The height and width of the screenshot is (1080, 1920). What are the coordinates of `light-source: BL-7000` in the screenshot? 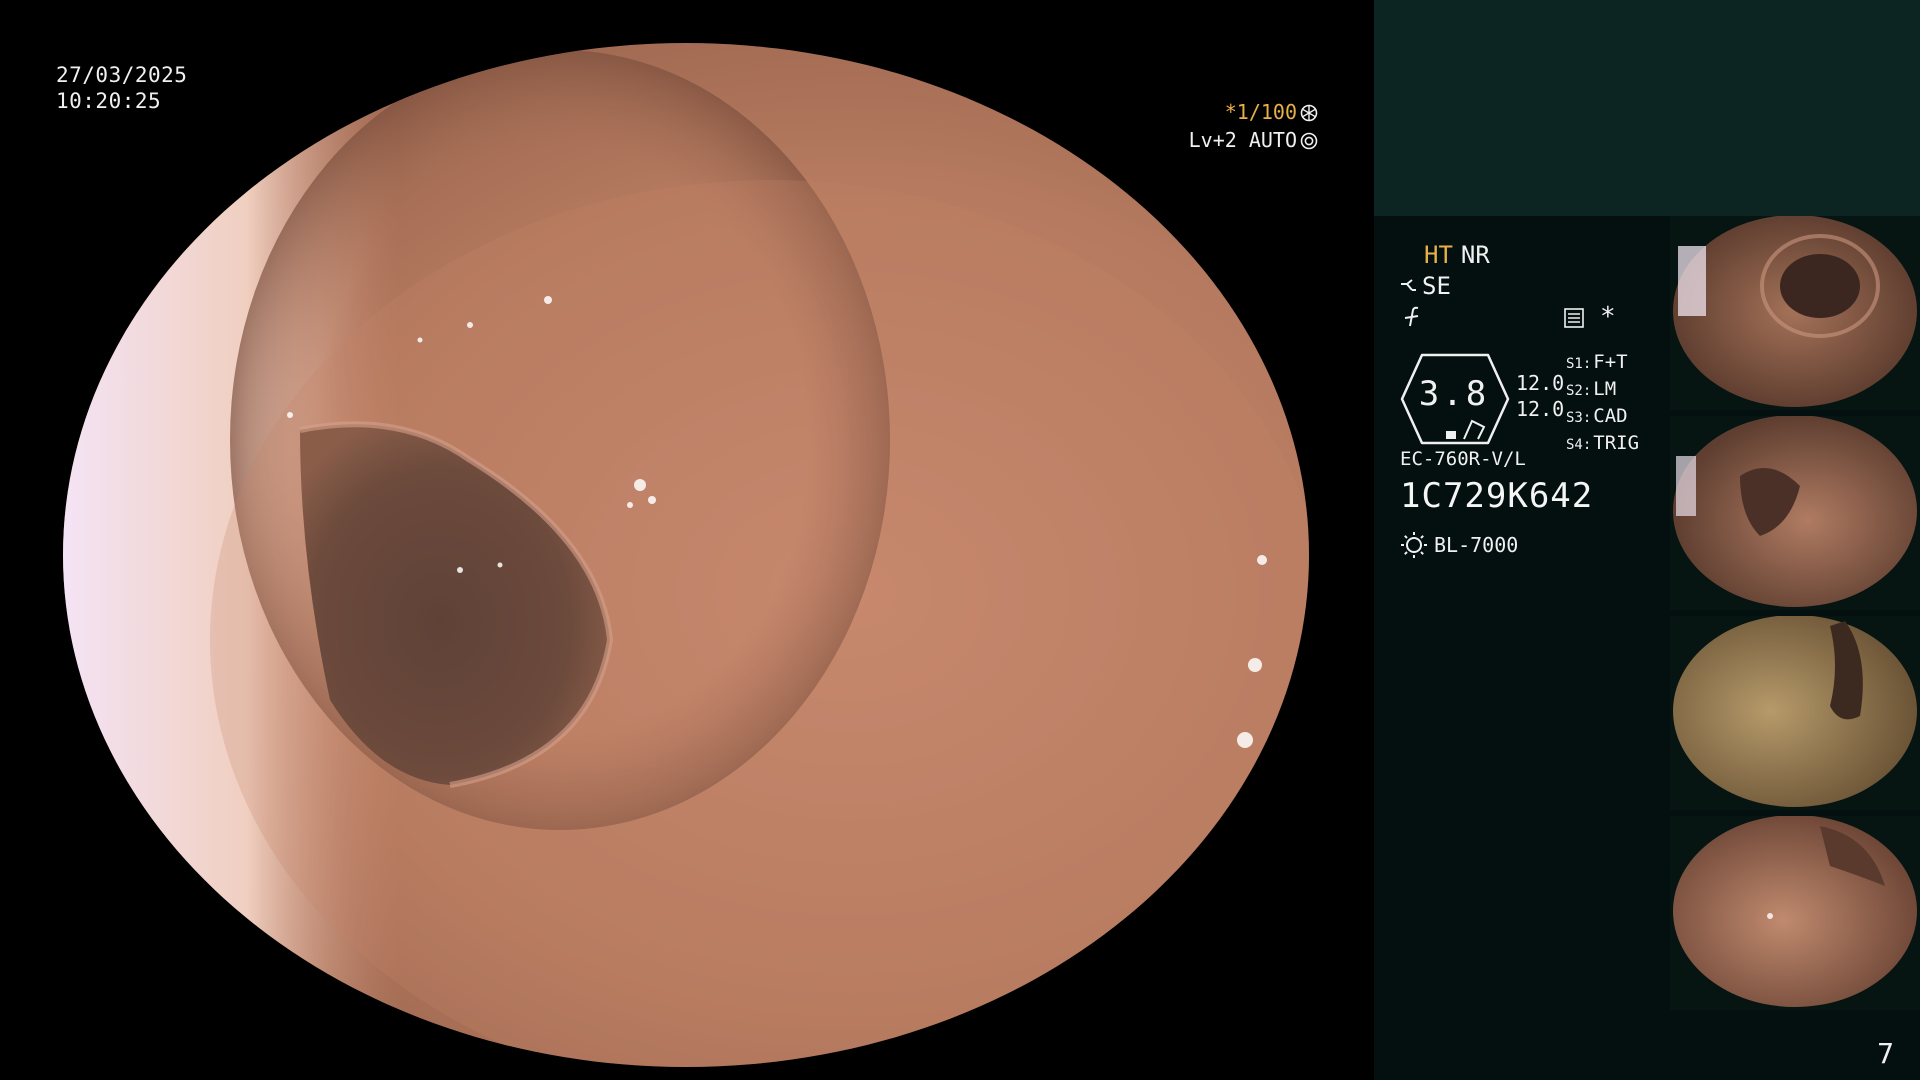 It's located at (1459, 544).